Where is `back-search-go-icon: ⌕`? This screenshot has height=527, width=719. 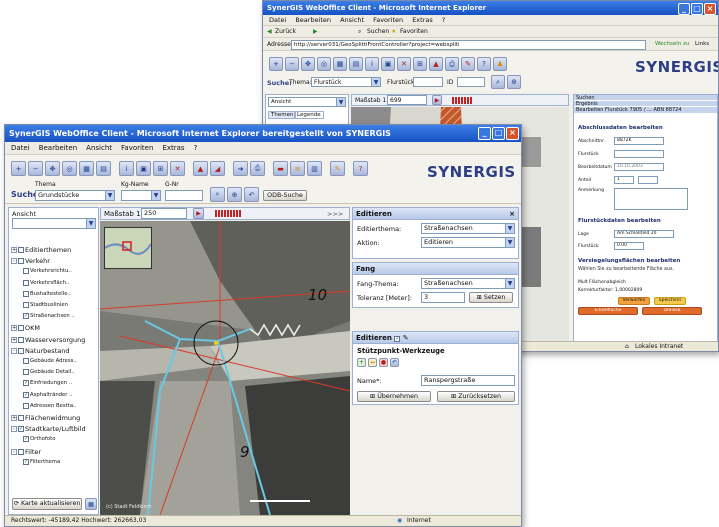 back-search-go-icon: ⌕ is located at coordinates (498, 82).